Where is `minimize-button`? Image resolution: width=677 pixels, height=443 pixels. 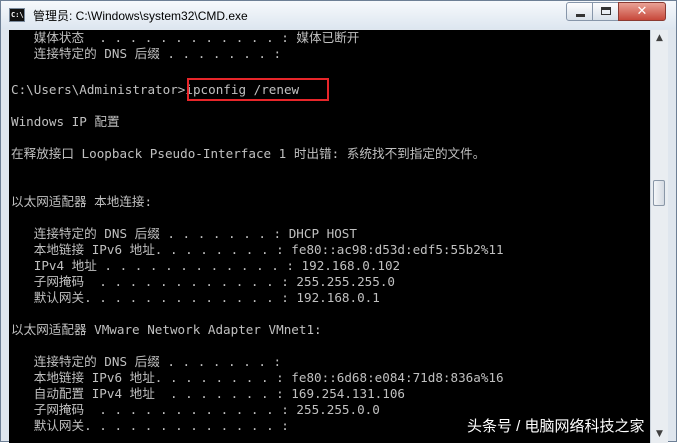
minimize-button is located at coordinates (579, 11).